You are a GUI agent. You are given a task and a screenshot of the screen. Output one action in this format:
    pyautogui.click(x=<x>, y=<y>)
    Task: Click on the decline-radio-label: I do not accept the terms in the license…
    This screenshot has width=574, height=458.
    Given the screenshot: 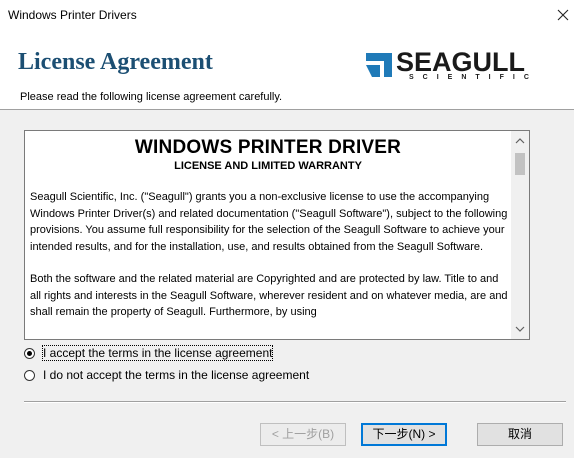 What is the action you would take?
    pyautogui.click(x=176, y=375)
    